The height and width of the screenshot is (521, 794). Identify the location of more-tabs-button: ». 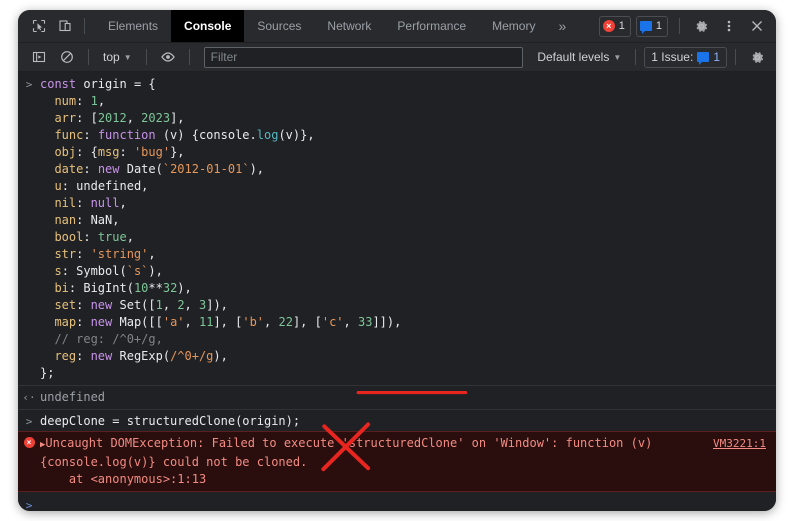
(562, 26).